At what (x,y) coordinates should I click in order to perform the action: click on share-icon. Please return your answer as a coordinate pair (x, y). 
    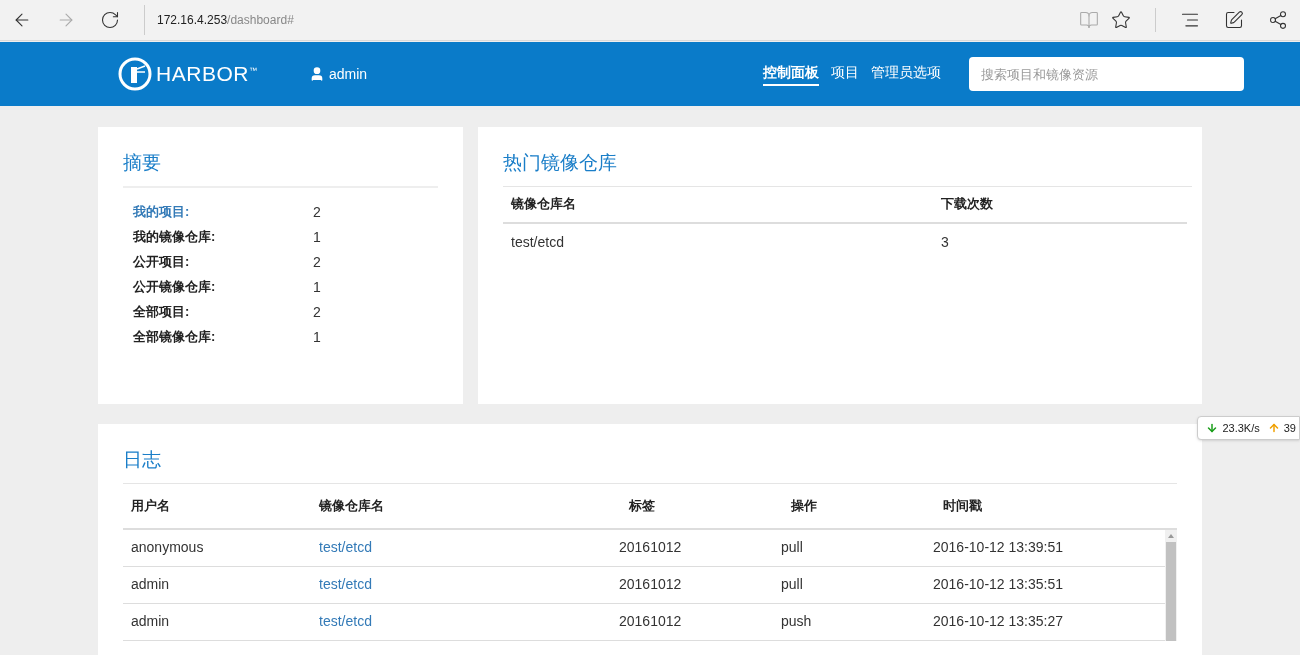
    Looking at the image, I should click on (1278, 20).